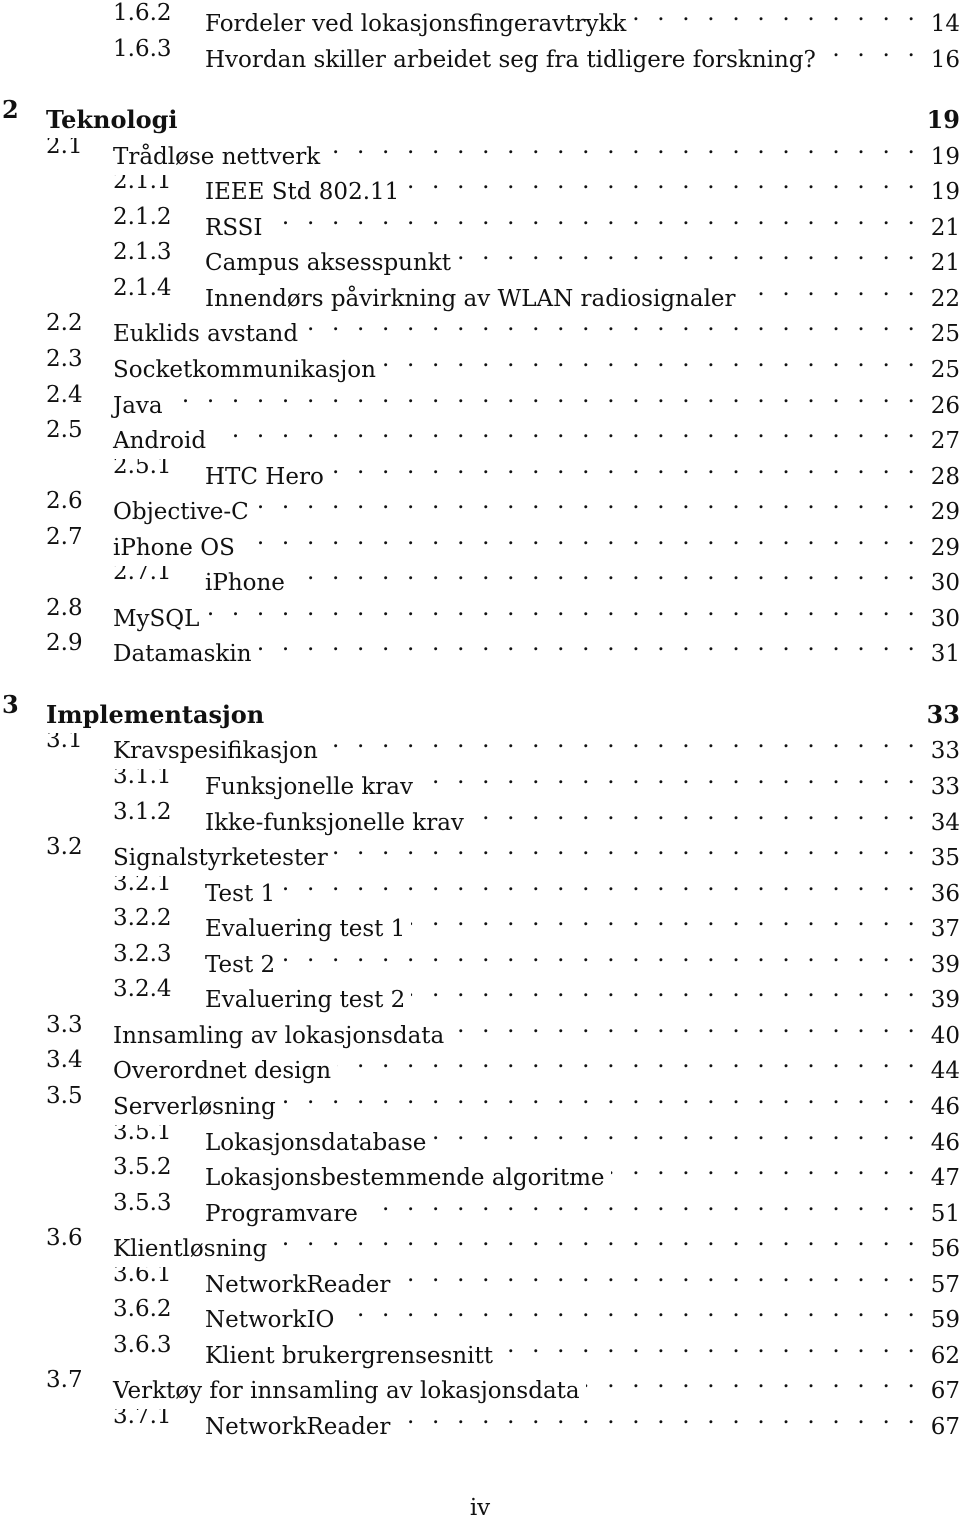 This screenshot has height=1526, width=960. I want to click on toc-entry-title: Klient brukergrensesnitt, so click(352, 1355).